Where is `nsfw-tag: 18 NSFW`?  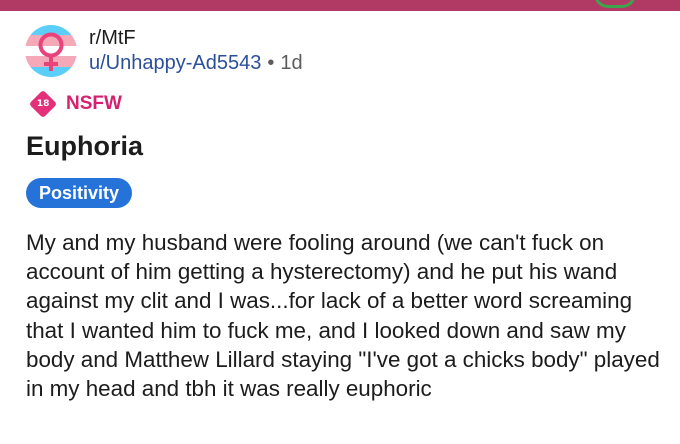 nsfw-tag: 18 NSFW is located at coordinates (75, 104).